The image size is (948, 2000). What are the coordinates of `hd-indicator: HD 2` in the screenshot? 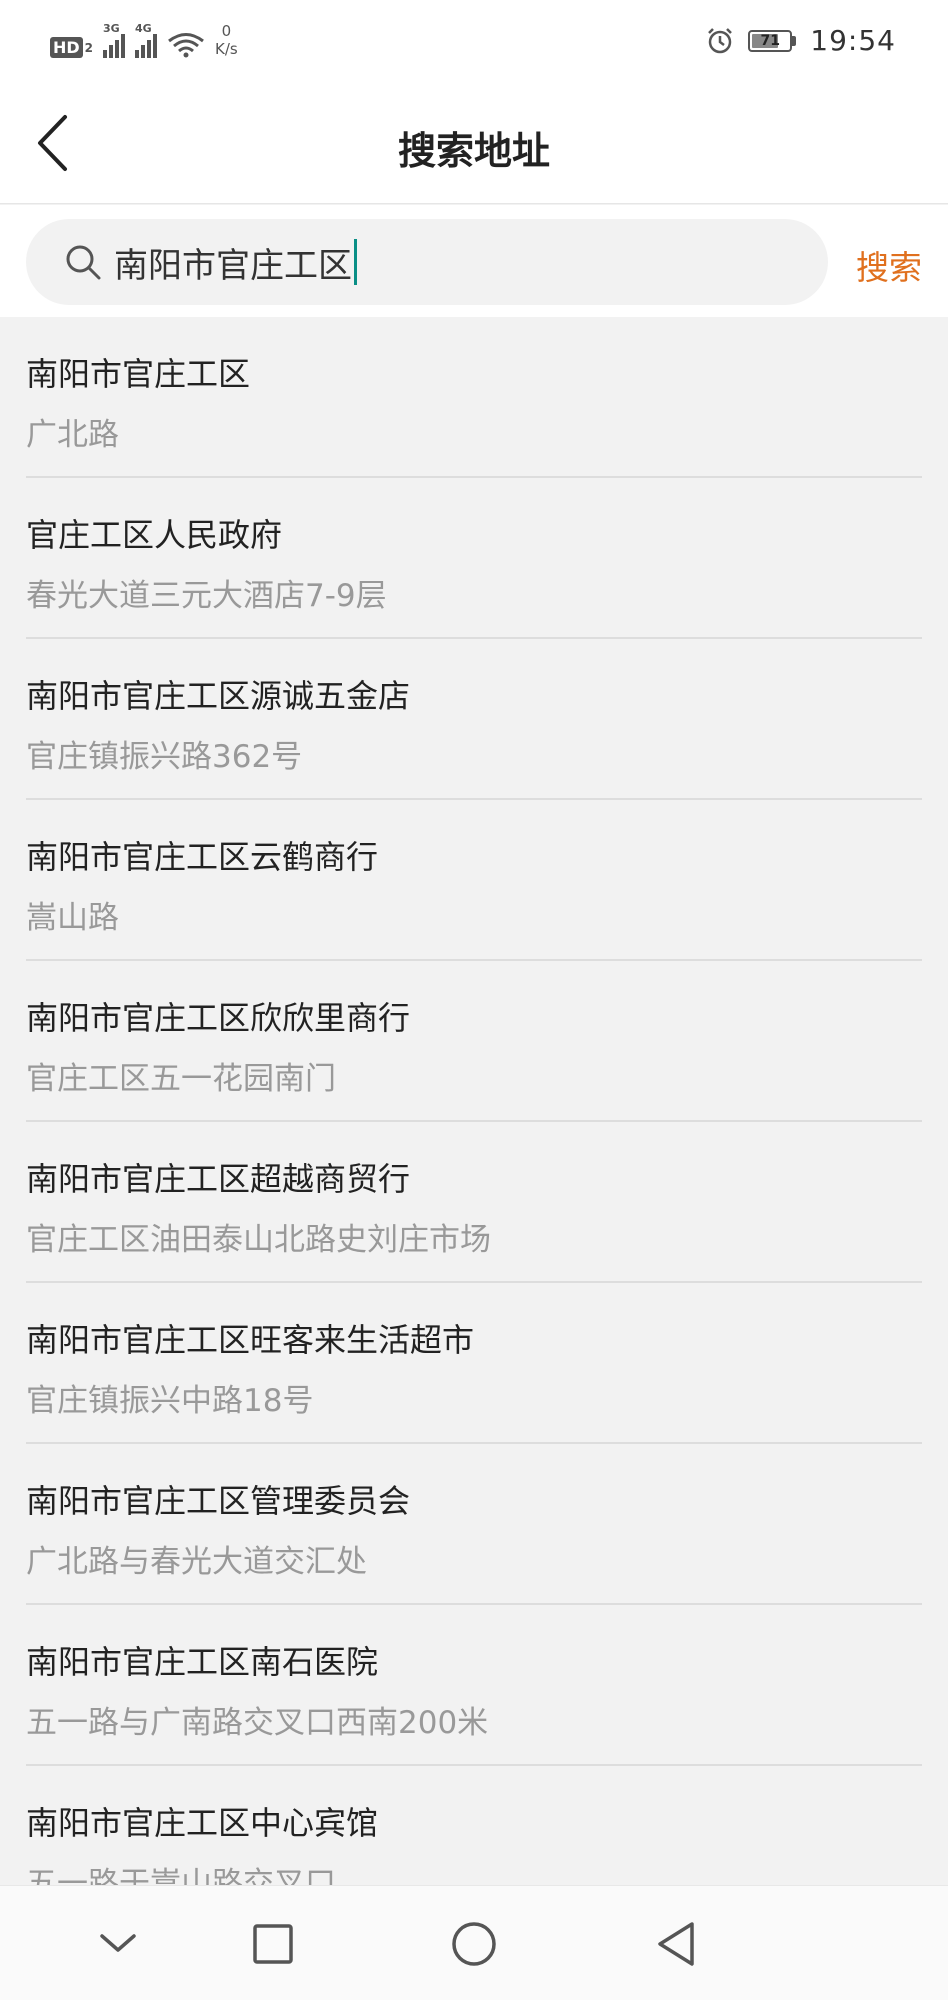 It's located at (71, 47).